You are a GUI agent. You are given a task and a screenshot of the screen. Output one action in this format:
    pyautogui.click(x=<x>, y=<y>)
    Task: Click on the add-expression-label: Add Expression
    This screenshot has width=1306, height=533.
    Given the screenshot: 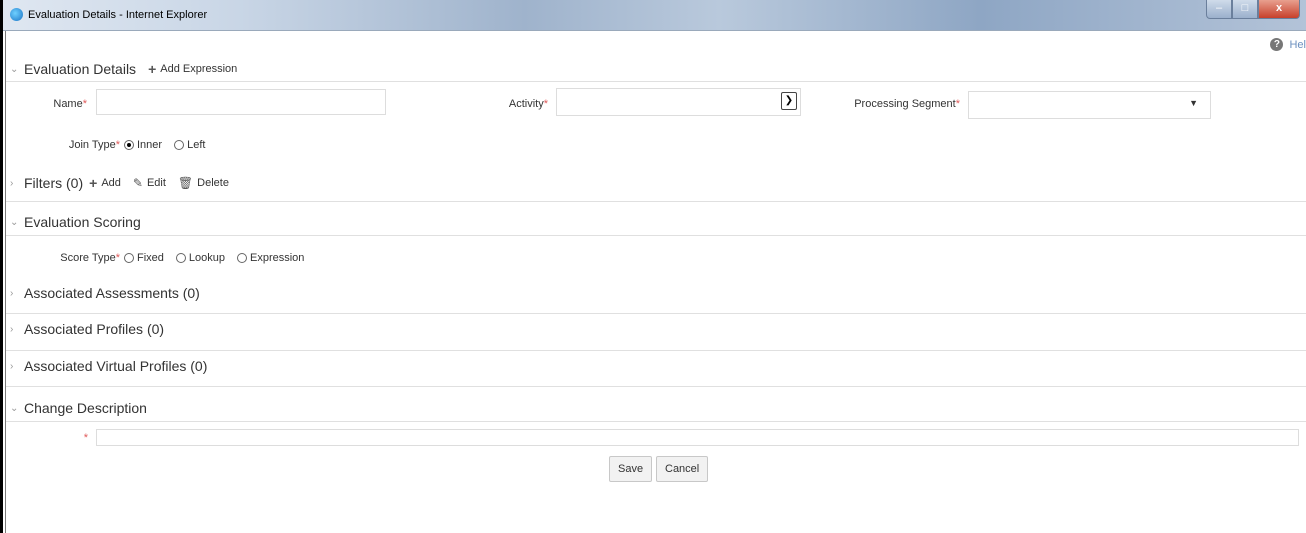 What is the action you would take?
    pyautogui.click(x=199, y=69)
    